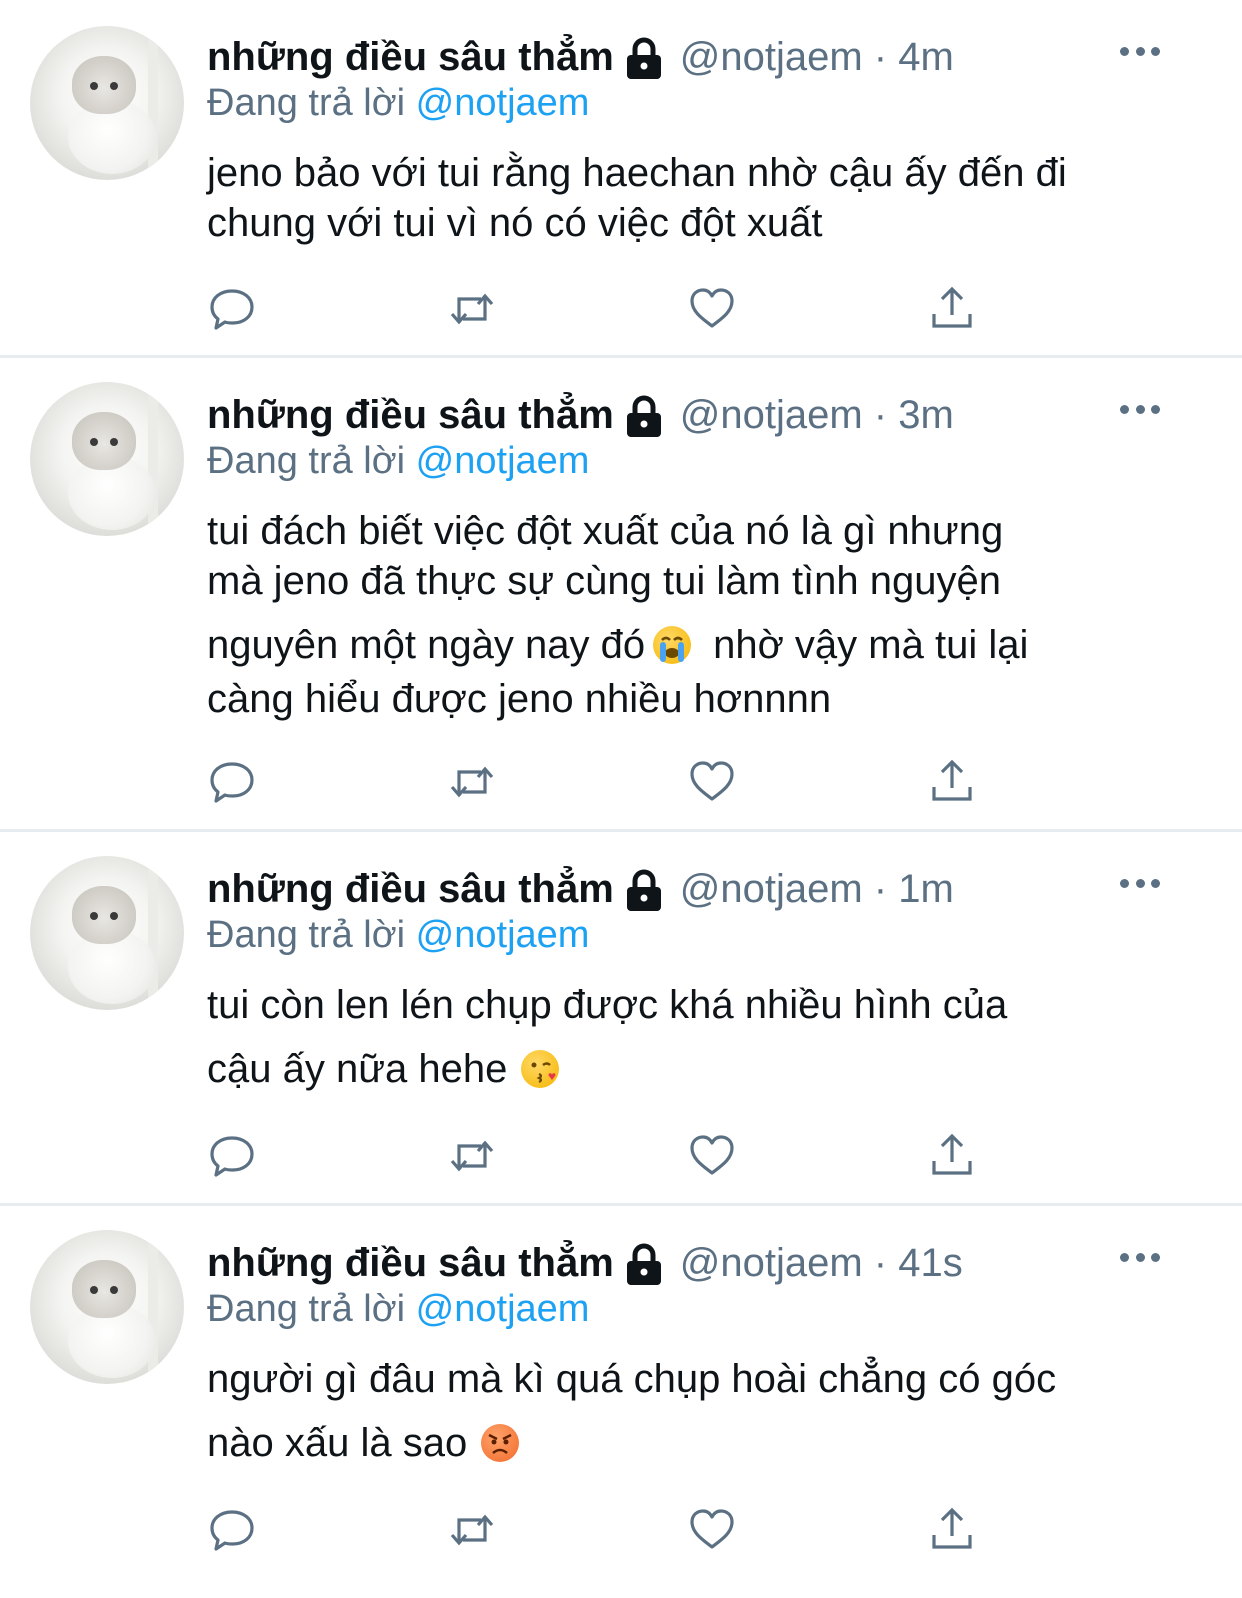  What do you see at coordinates (817, 57) in the screenshot?
I see `handle-and-time: @notjaem · 4m` at bounding box center [817, 57].